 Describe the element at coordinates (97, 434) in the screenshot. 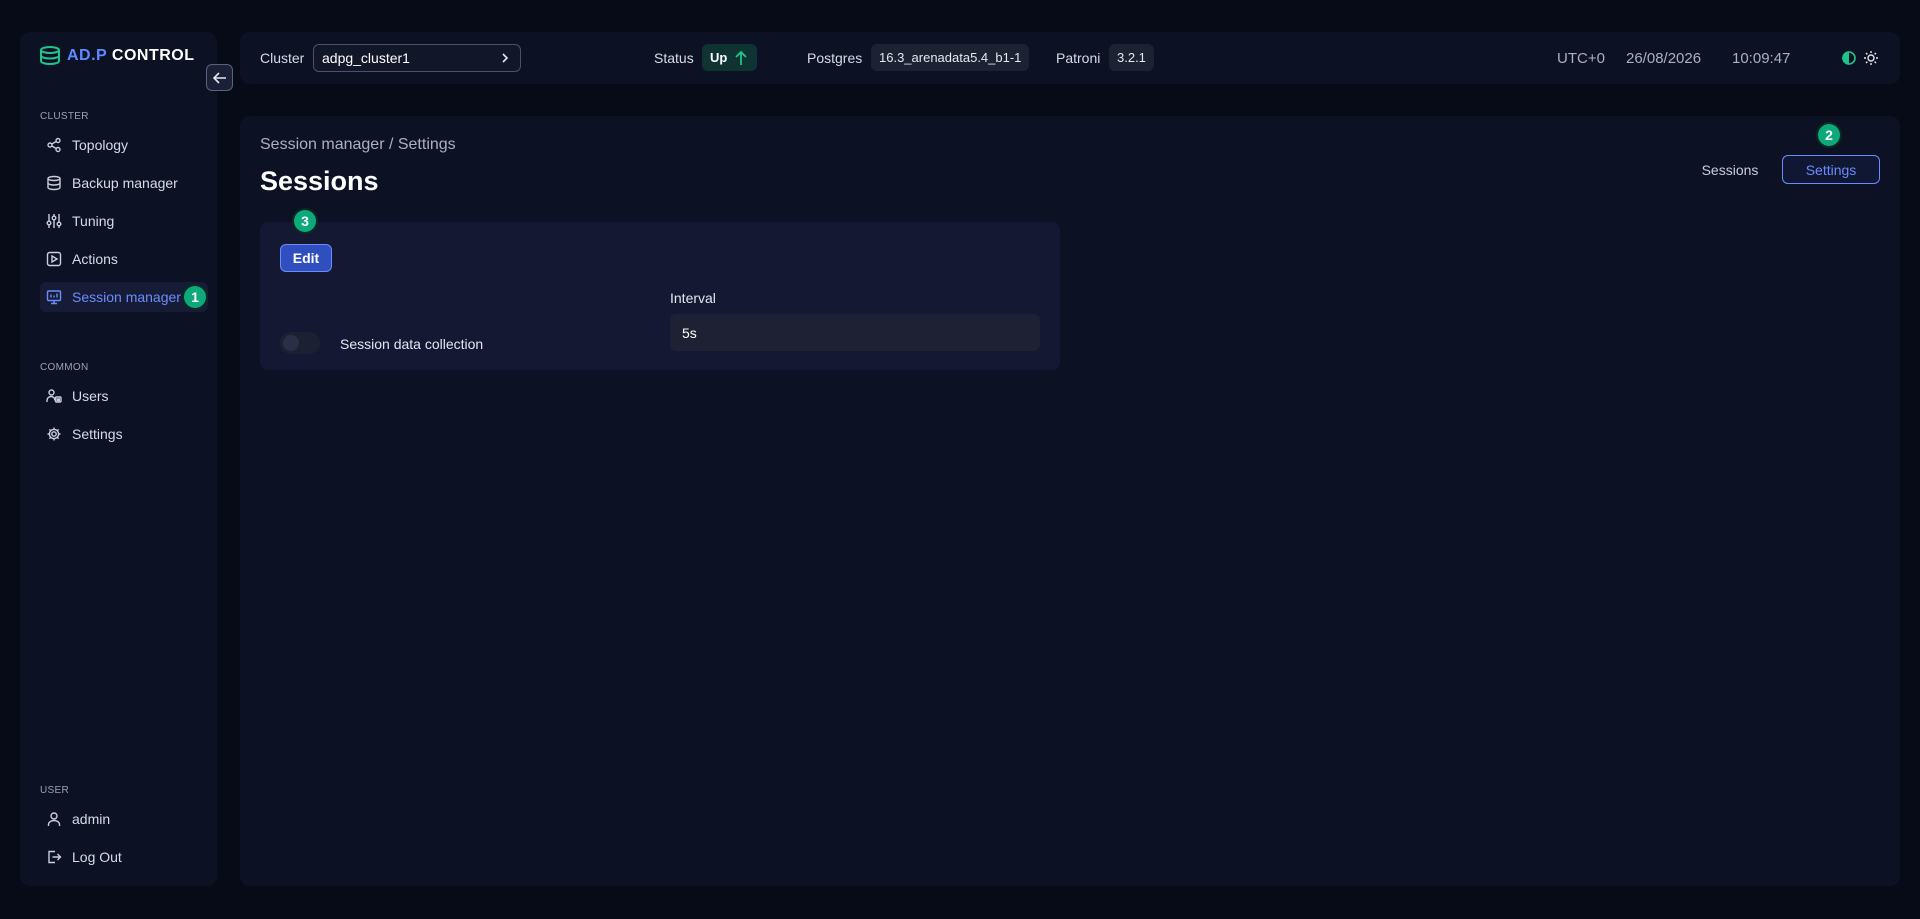

I see `sidebar-item-label: Settings` at that location.